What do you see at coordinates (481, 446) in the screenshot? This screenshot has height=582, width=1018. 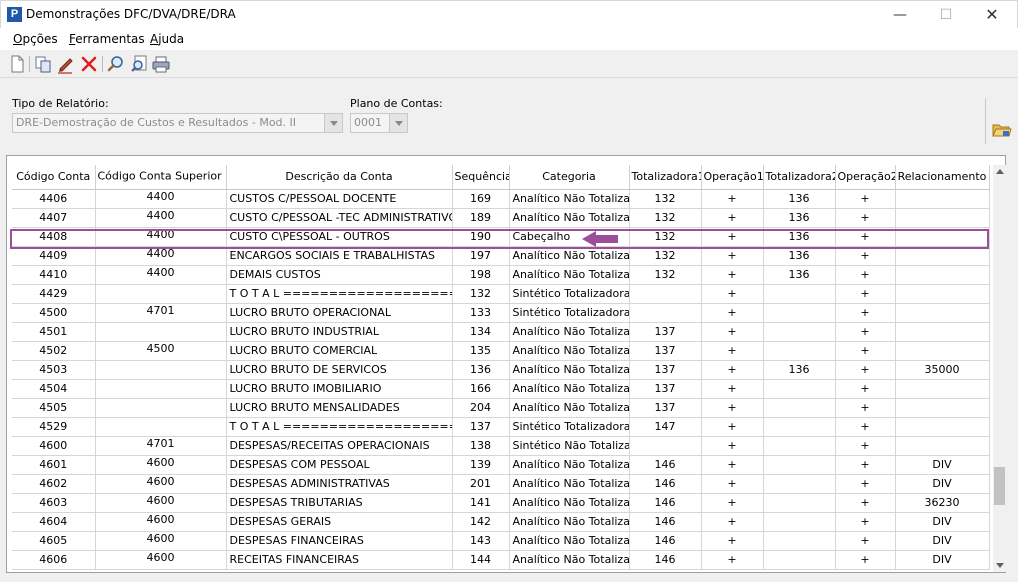 I see `cell-sequencia: 138` at bounding box center [481, 446].